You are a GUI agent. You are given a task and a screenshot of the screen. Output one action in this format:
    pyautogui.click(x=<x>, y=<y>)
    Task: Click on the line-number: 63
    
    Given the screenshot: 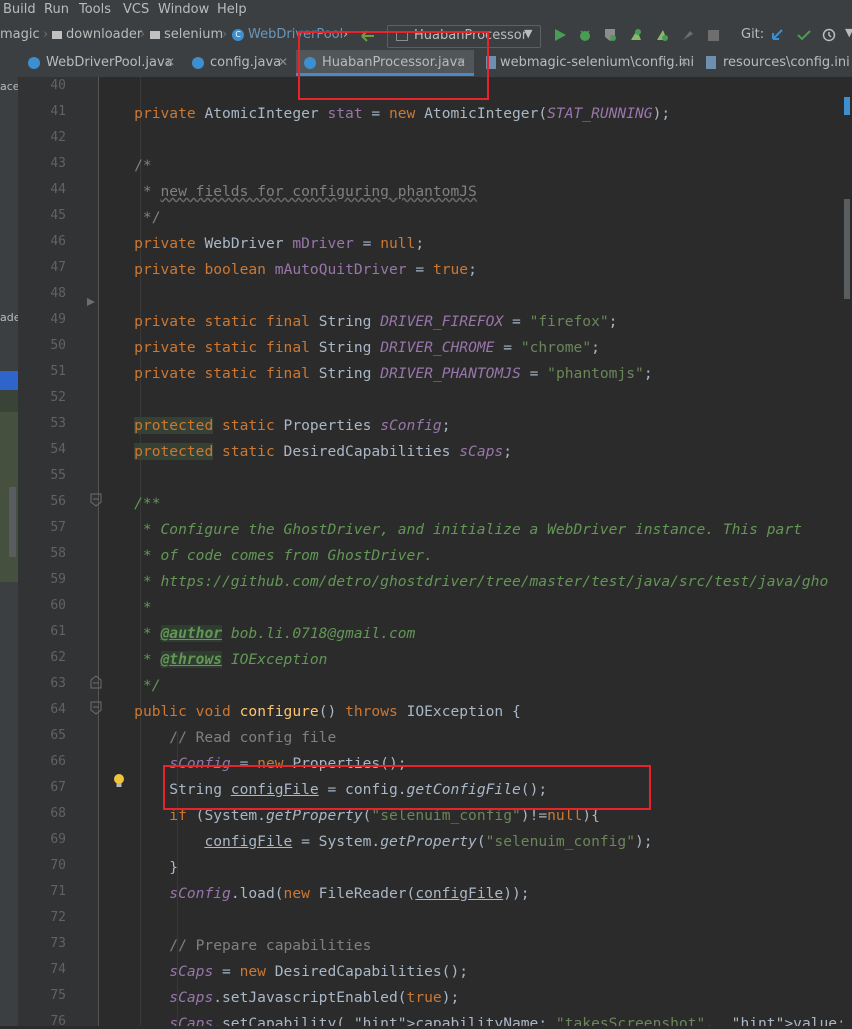 What is the action you would take?
    pyautogui.click(x=58, y=683)
    